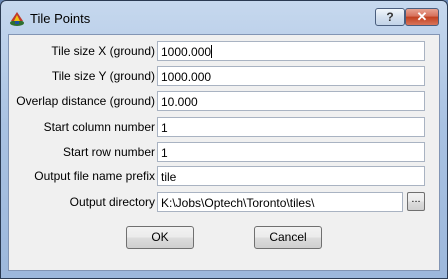 The width and height of the screenshot is (448, 279). I want to click on help-button: ?, so click(390, 17).